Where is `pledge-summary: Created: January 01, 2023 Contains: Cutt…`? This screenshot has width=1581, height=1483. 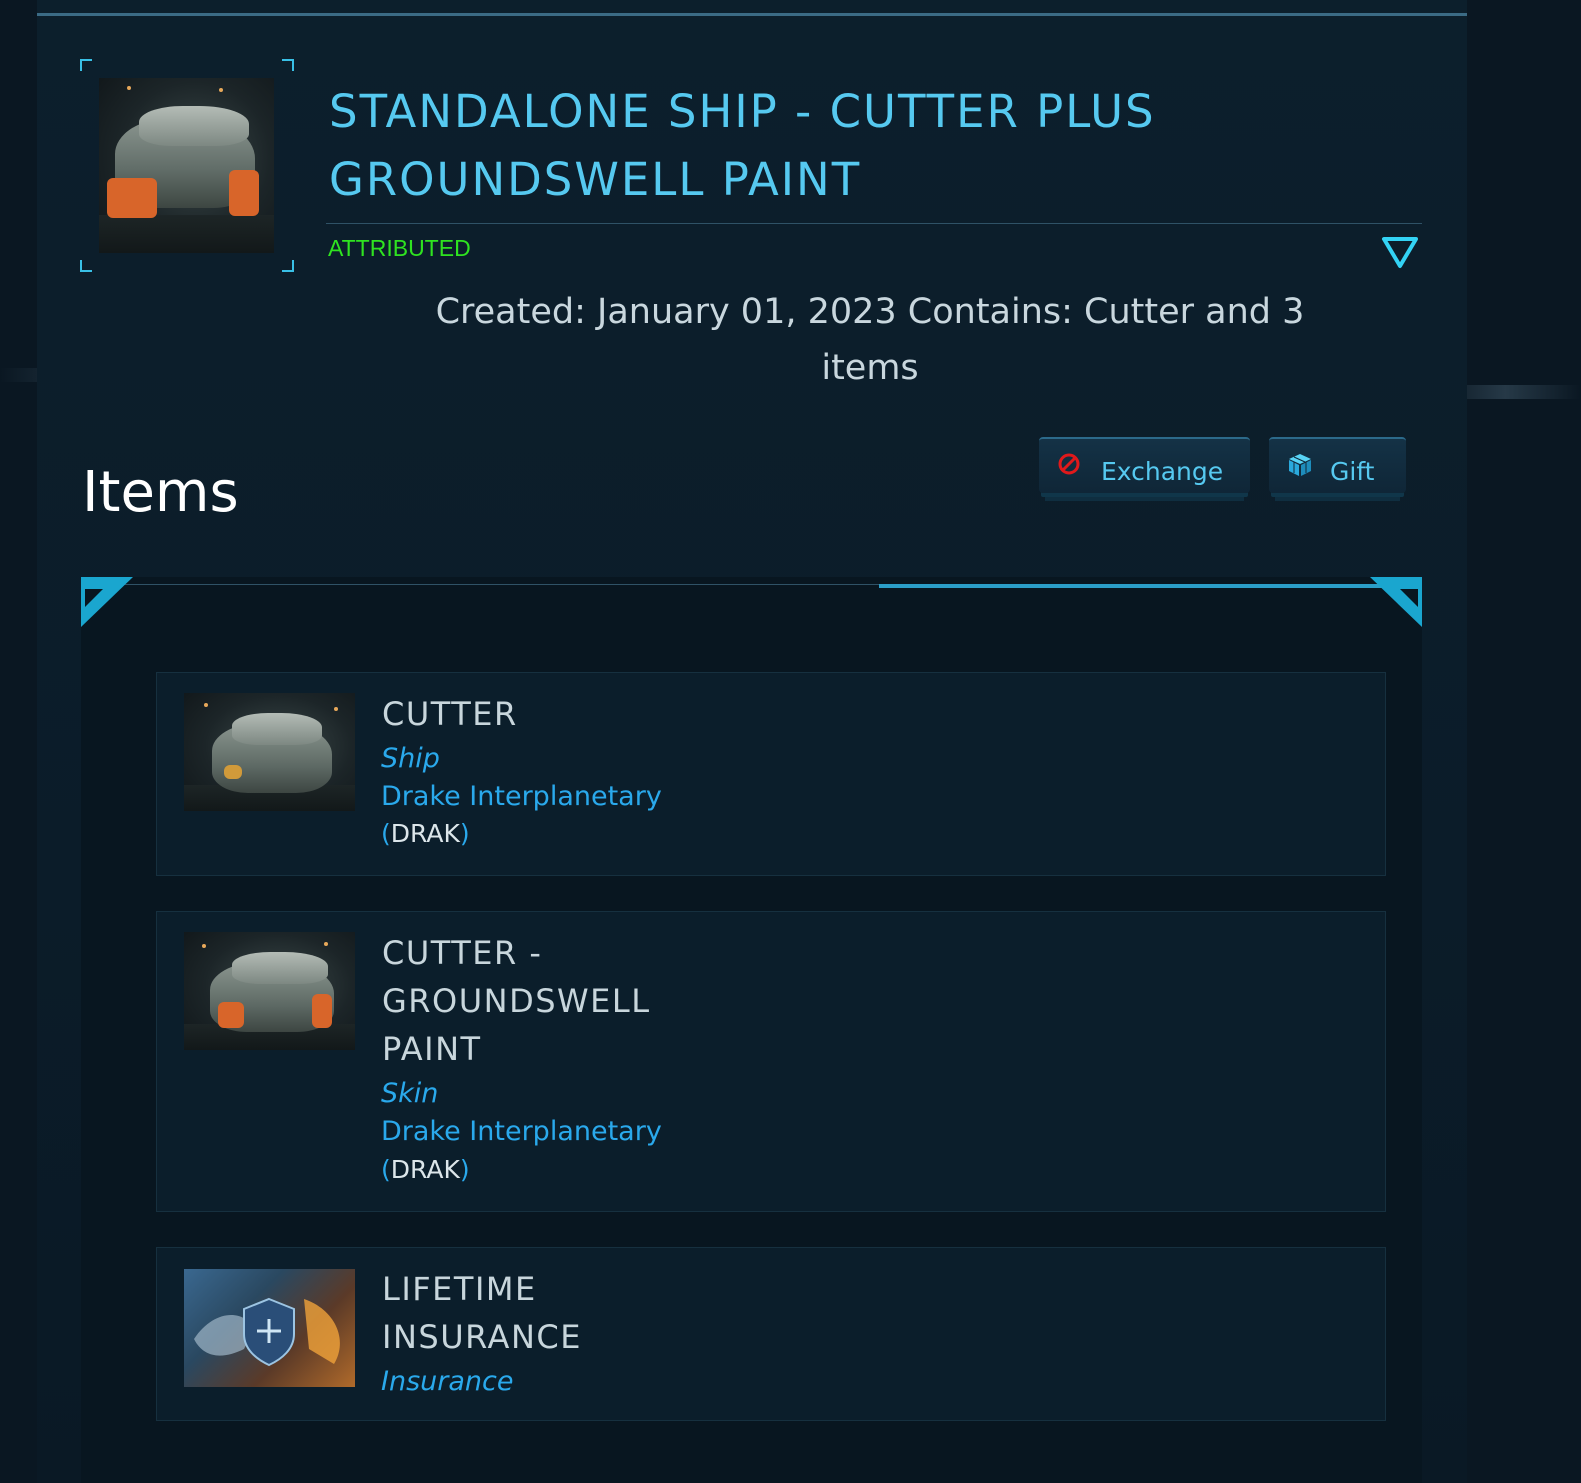
pledge-summary: Created: January 01, 2023 Contains: Cutt… is located at coordinates (870, 340).